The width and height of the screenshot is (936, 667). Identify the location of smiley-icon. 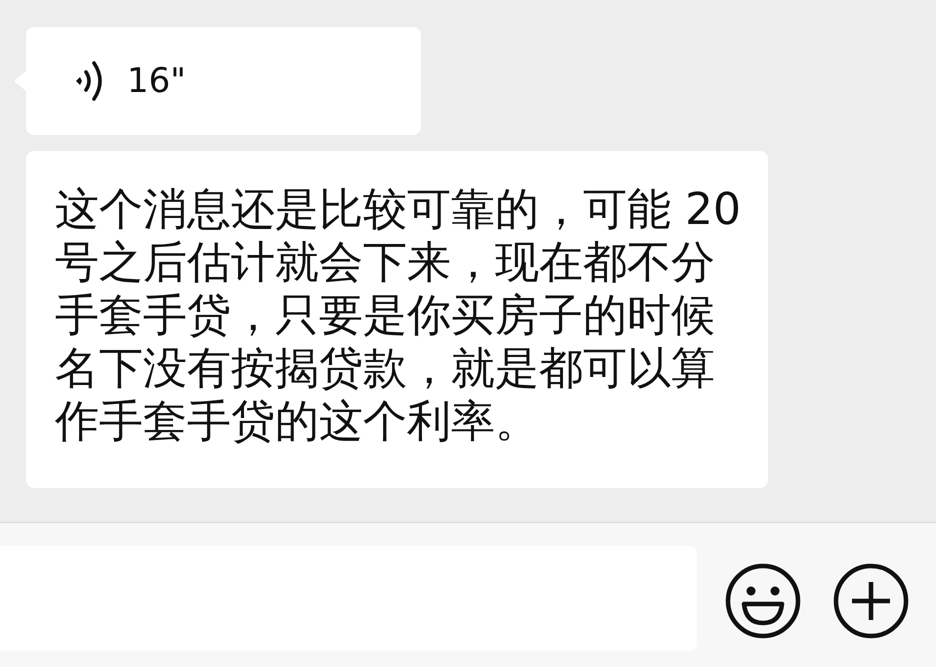
(763, 601).